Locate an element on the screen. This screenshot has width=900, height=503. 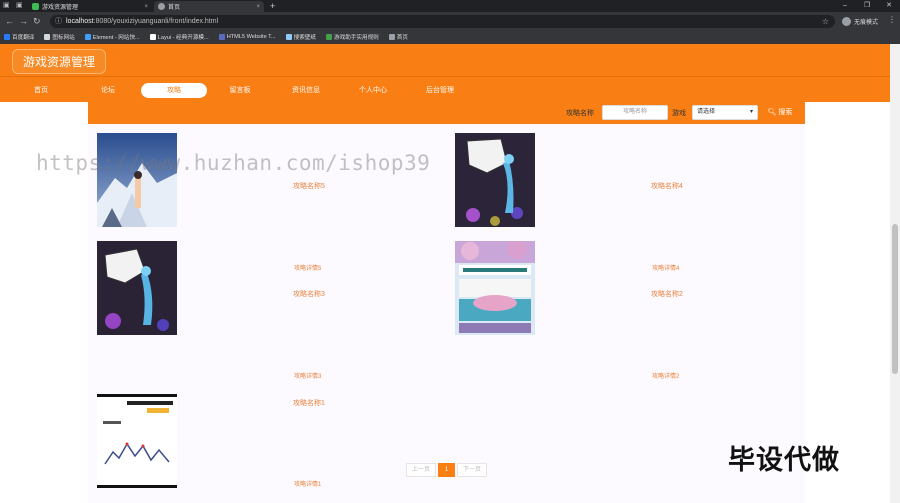
guide-image-blossom-poster is located at coordinates (495, 288).